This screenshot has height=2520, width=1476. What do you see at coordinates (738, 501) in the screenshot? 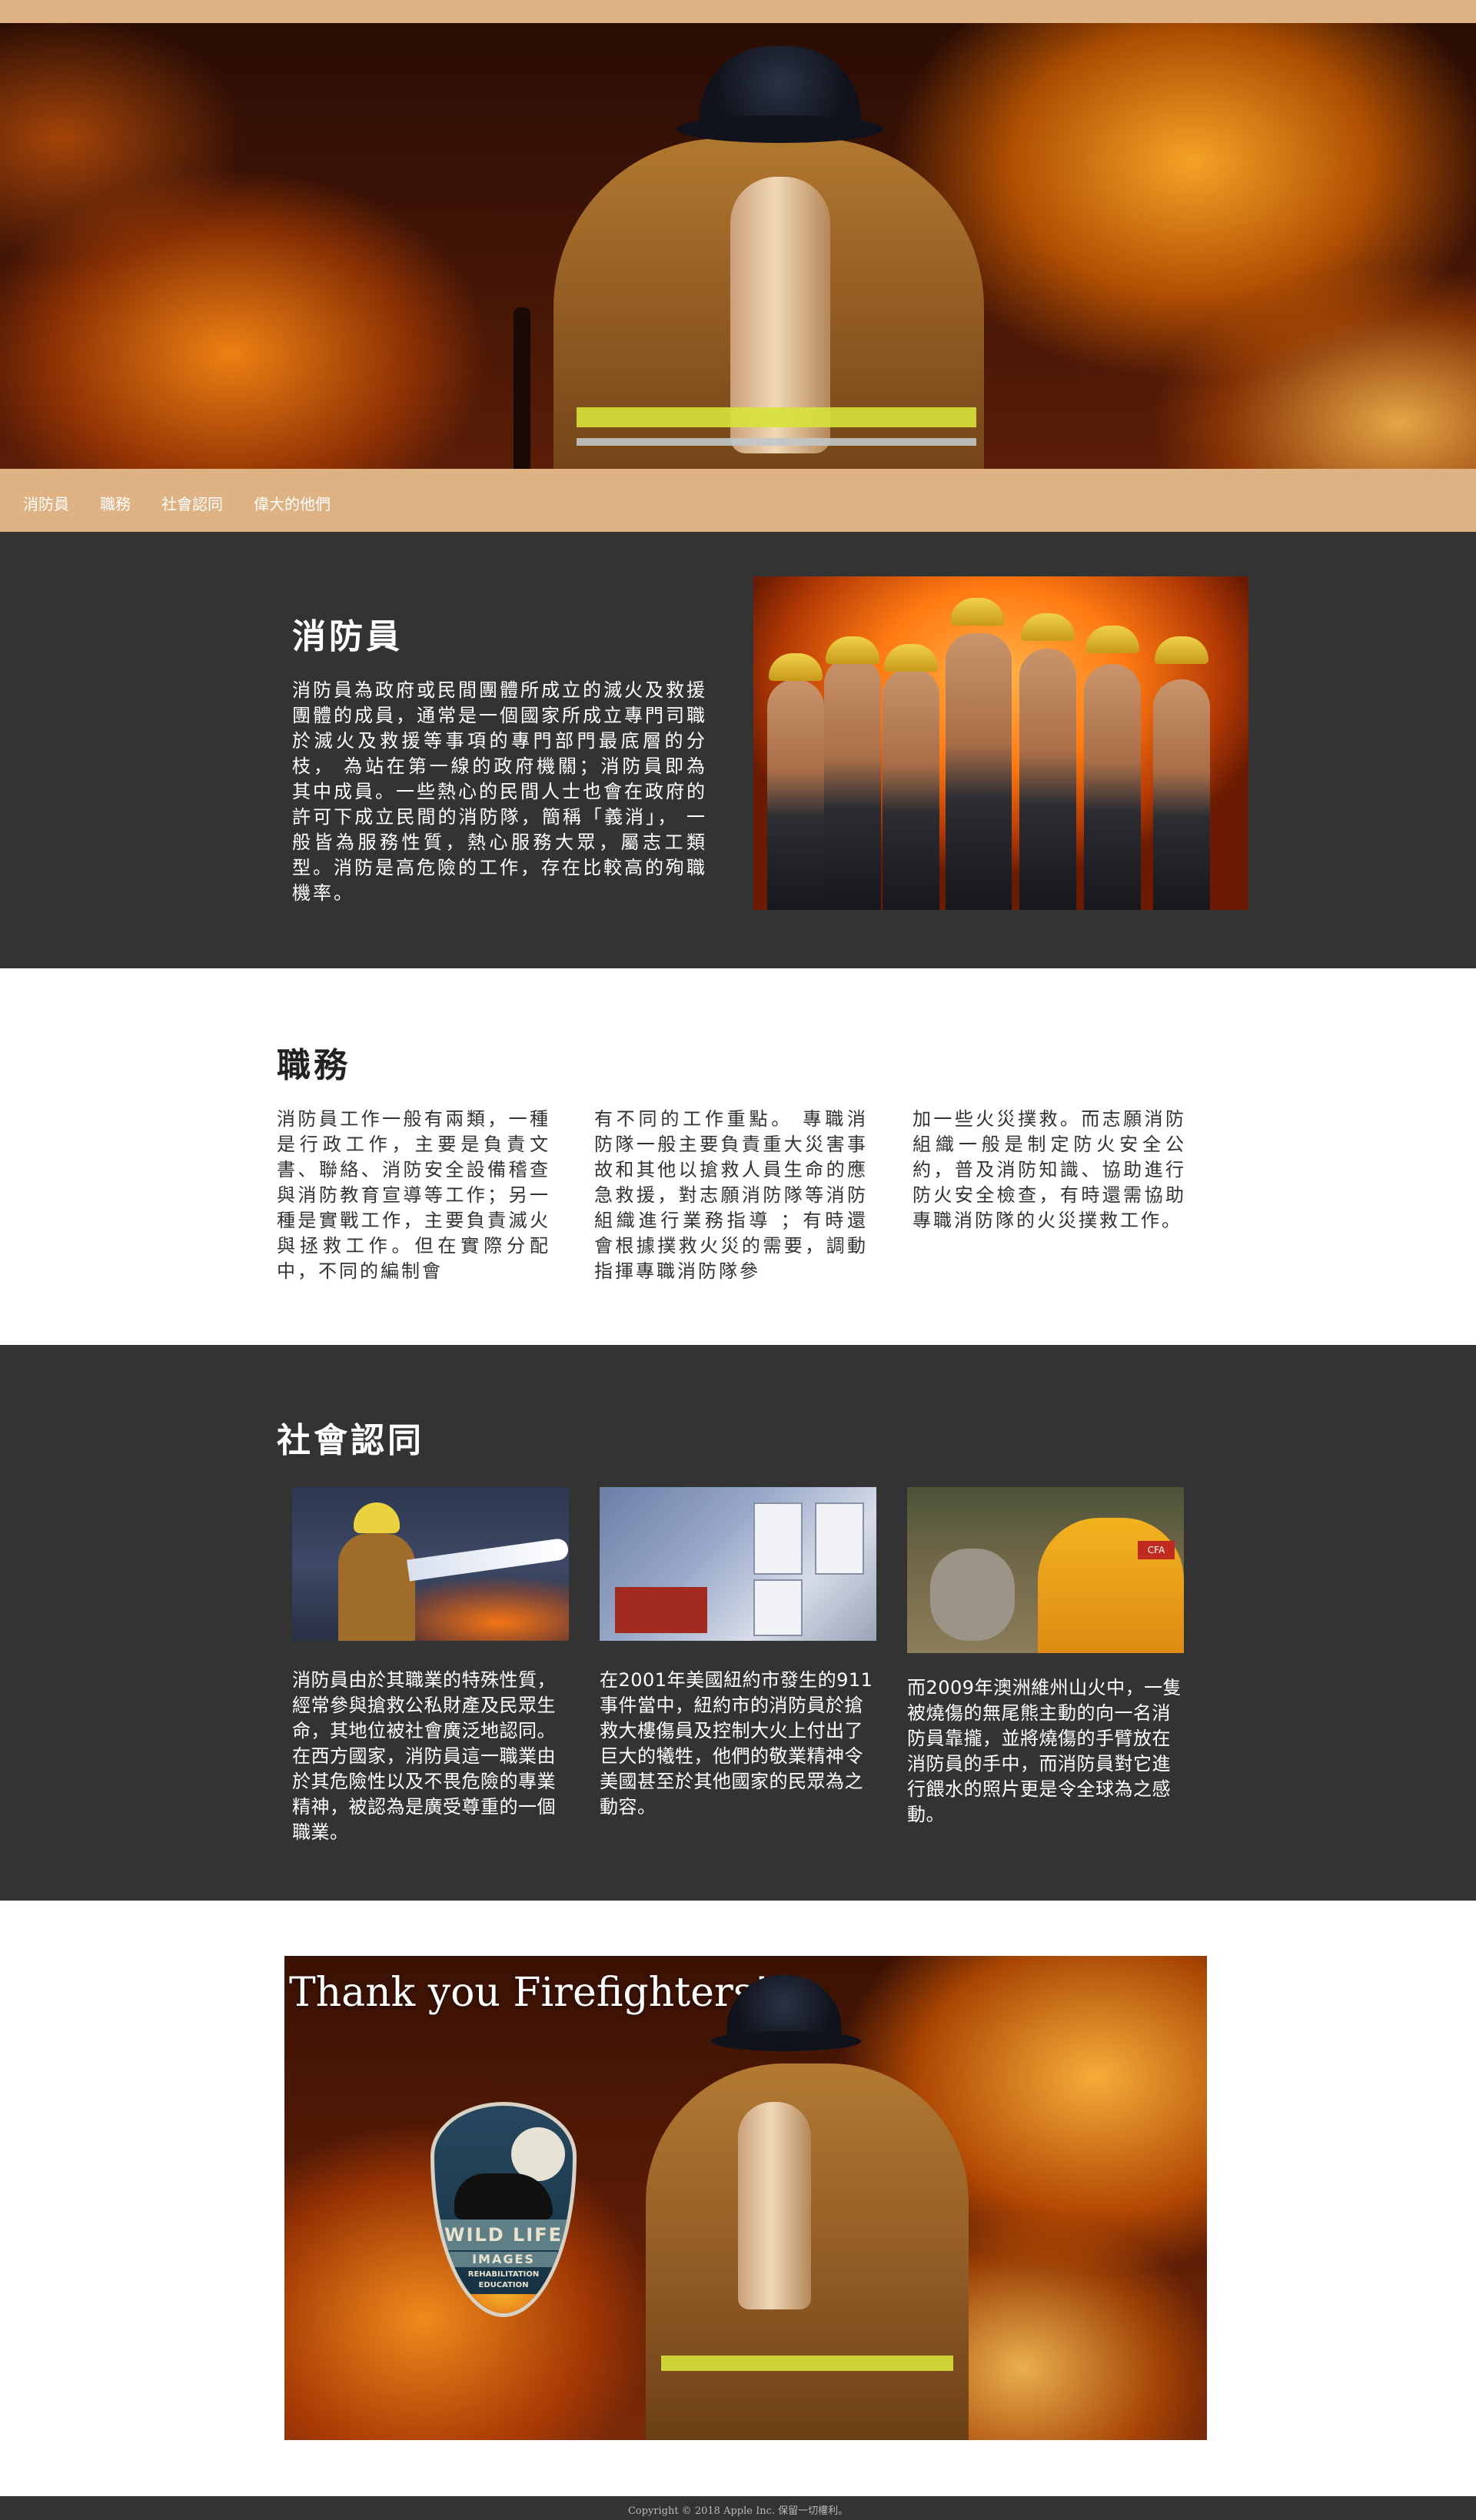
I see `main-nav: 消防員 職務 社會認同 偉大的他們` at bounding box center [738, 501].